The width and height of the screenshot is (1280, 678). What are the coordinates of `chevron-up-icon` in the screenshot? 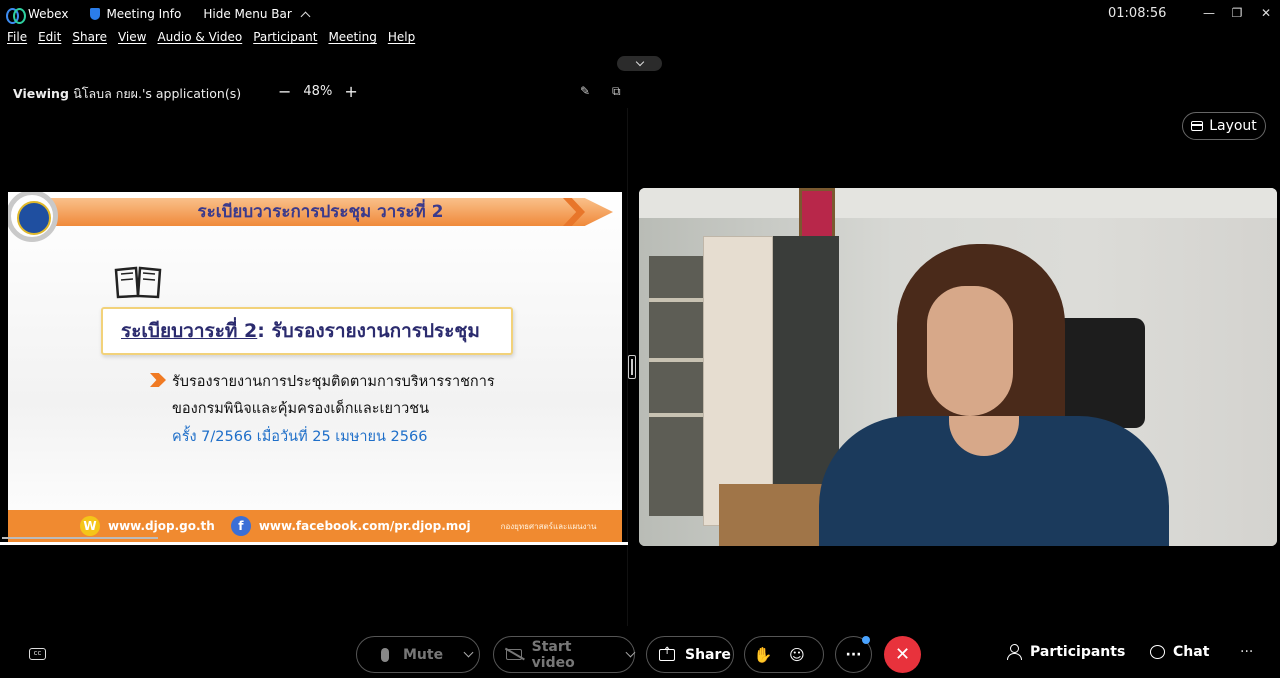 It's located at (305, 16).